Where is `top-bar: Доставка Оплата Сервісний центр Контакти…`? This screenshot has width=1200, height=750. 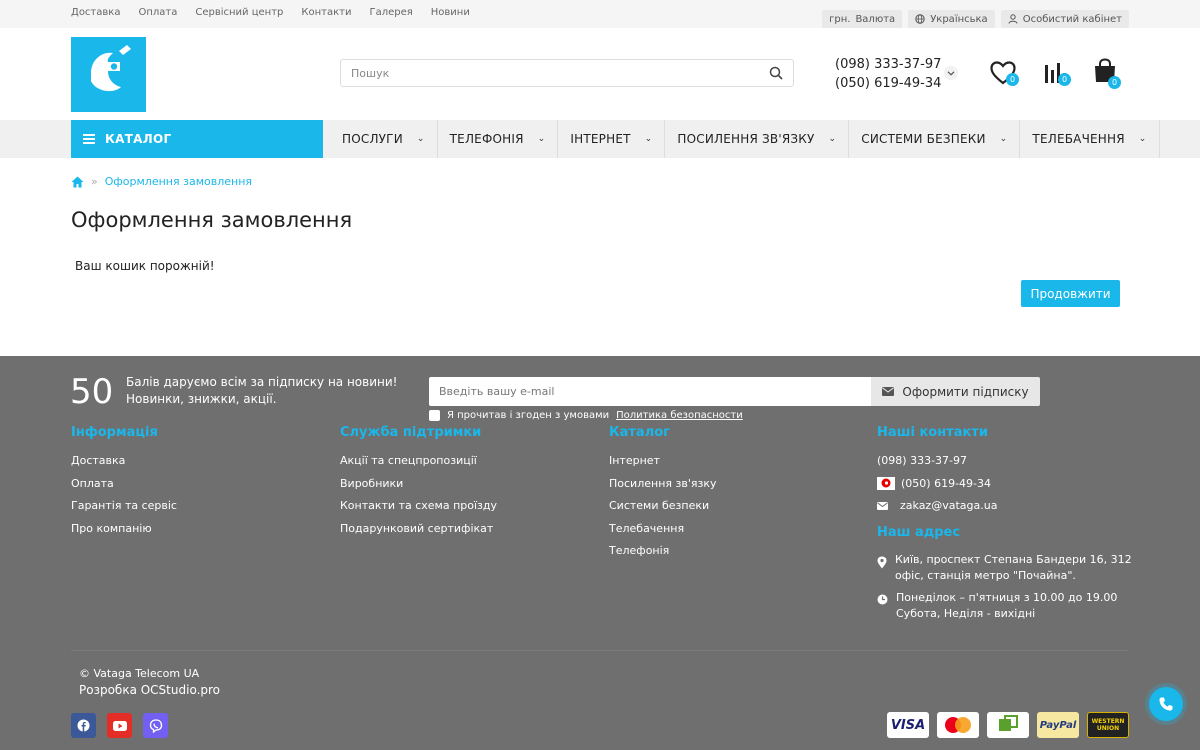 top-bar: Доставка Оплата Сервісний центр Контакти… is located at coordinates (600, 14).